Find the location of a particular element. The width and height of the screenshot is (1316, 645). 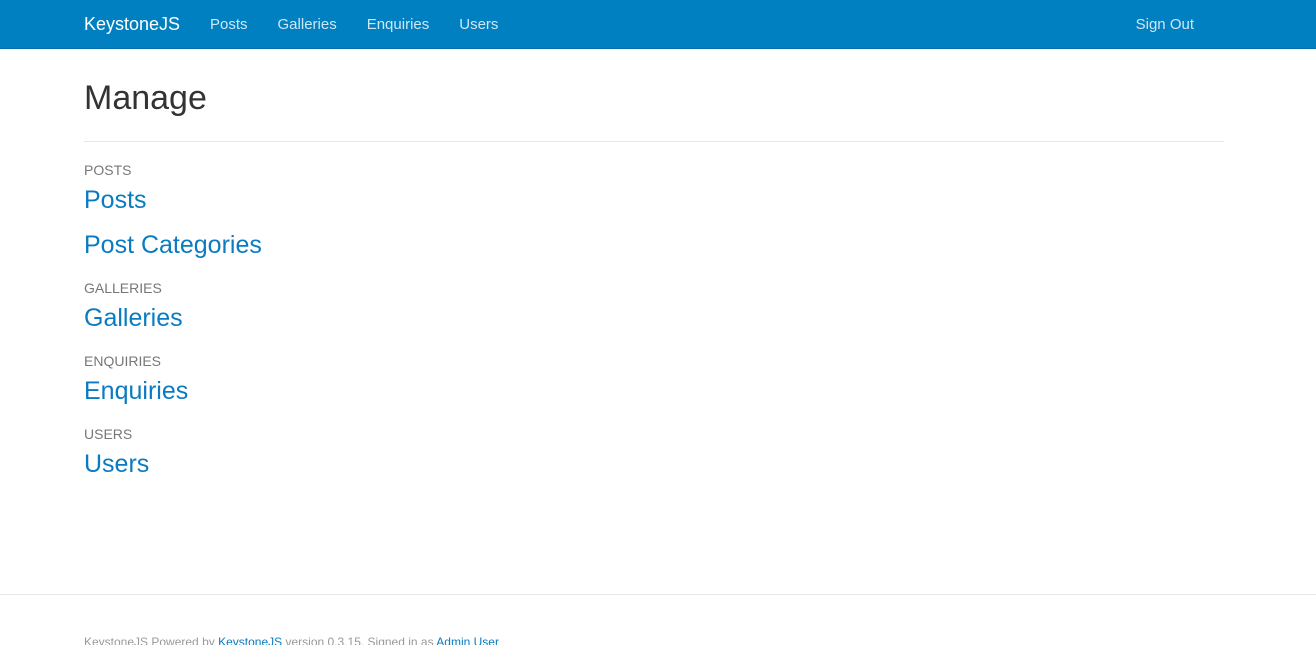

section-users: USERS Users is located at coordinates (654, 452).